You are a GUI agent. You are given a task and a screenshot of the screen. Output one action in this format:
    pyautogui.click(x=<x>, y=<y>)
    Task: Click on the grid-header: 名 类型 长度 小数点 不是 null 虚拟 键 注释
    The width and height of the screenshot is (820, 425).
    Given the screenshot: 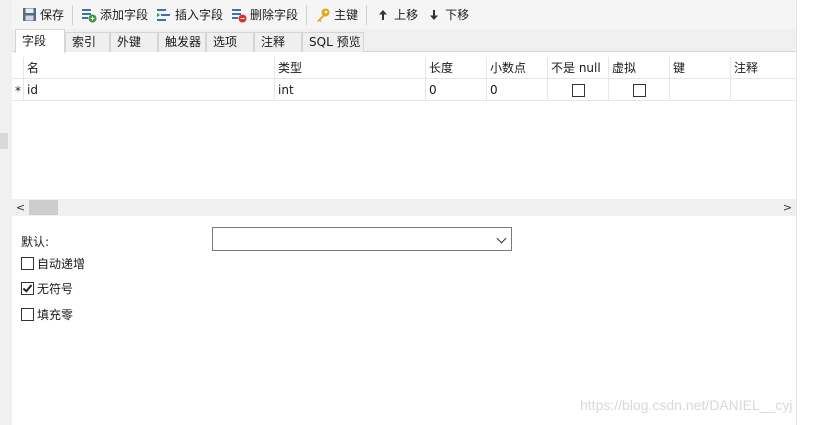 What is the action you would take?
    pyautogui.click(x=404, y=68)
    